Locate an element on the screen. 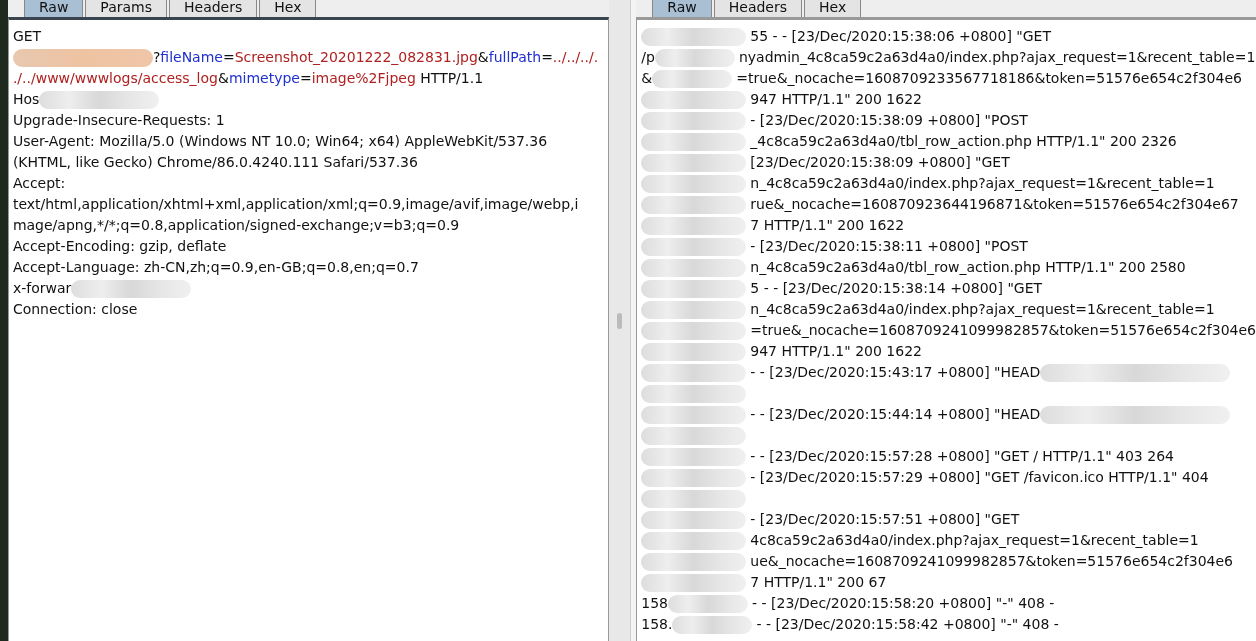 The height and width of the screenshot is (641, 1256). log-line: - - [23/Dec/2020:15:44:14 +0800] "HEAD is located at coordinates (895, 414).